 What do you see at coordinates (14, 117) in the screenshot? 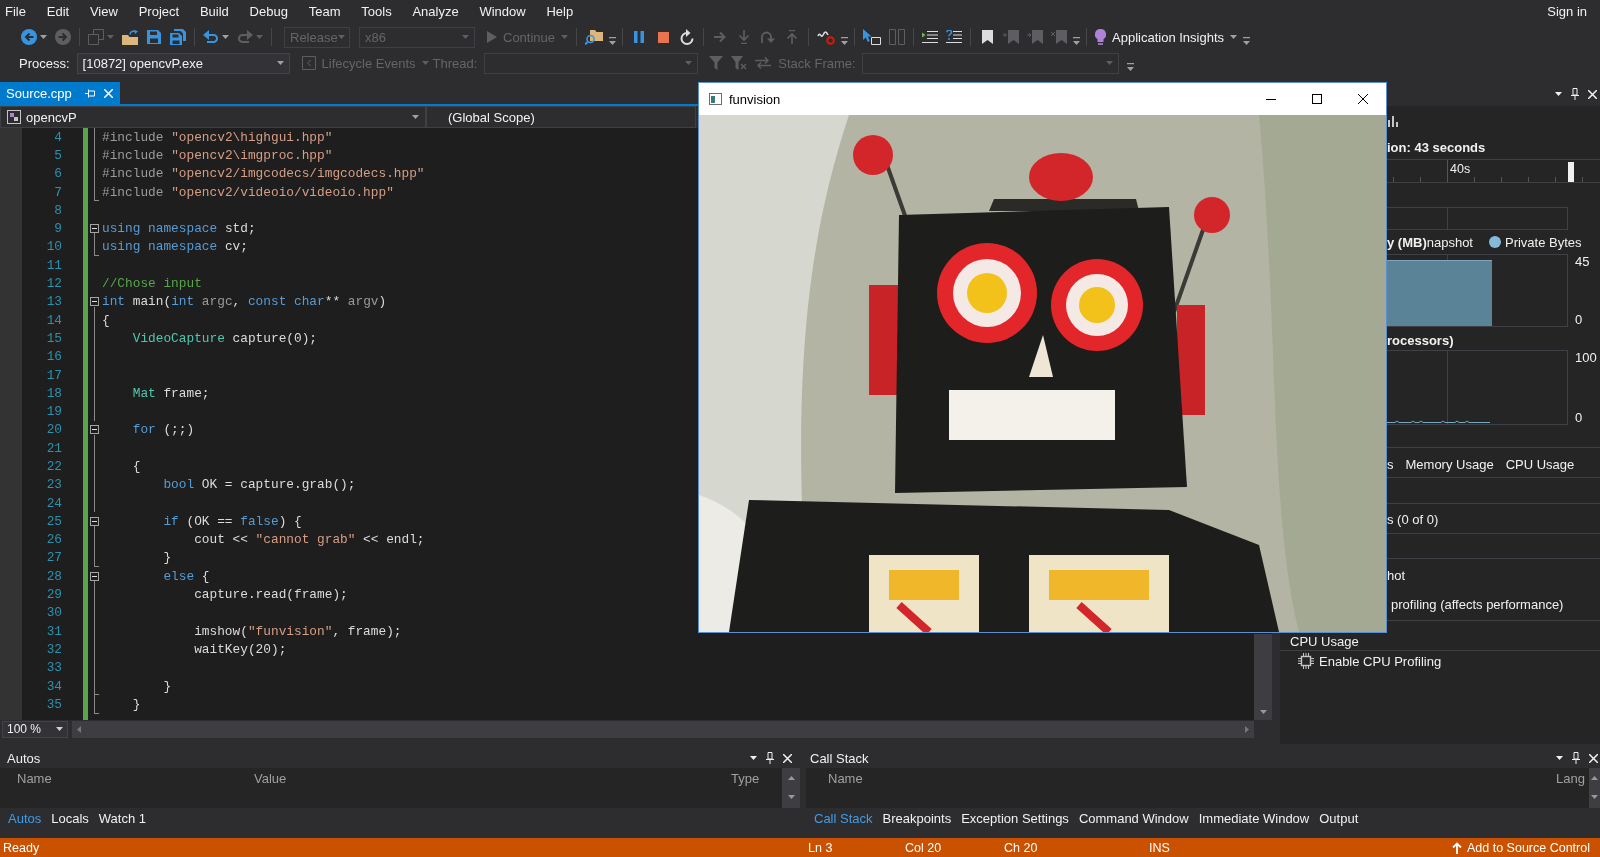
I see `grid-square-icon` at bounding box center [14, 117].